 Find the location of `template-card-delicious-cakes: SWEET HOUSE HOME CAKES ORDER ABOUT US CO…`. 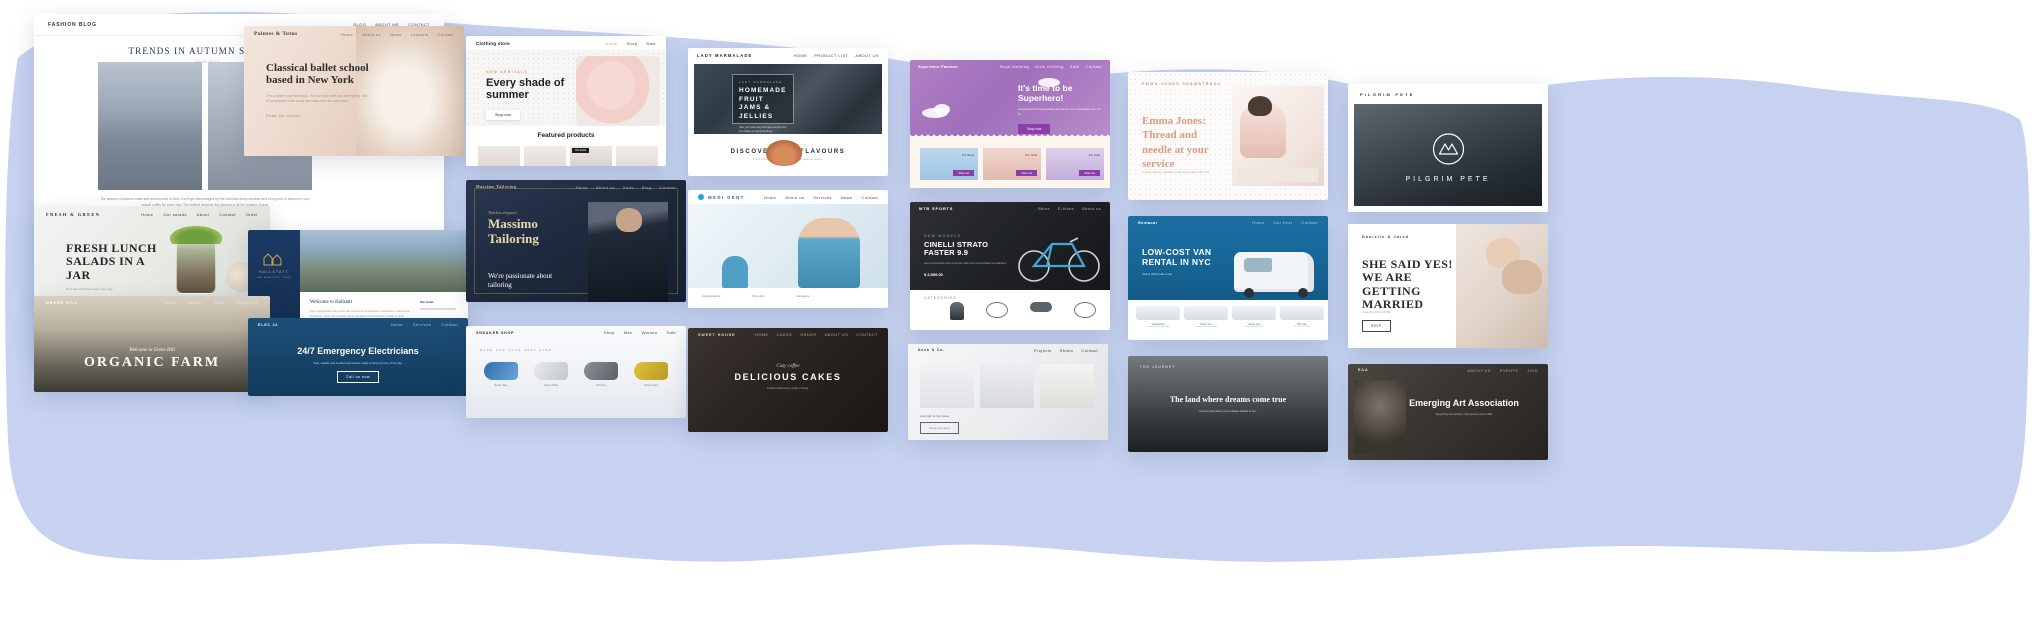

template-card-delicious-cakes: SWEET HOUSE HOME CAKES ORDER ABOUT US CO… is located at coordinates (788, 380).